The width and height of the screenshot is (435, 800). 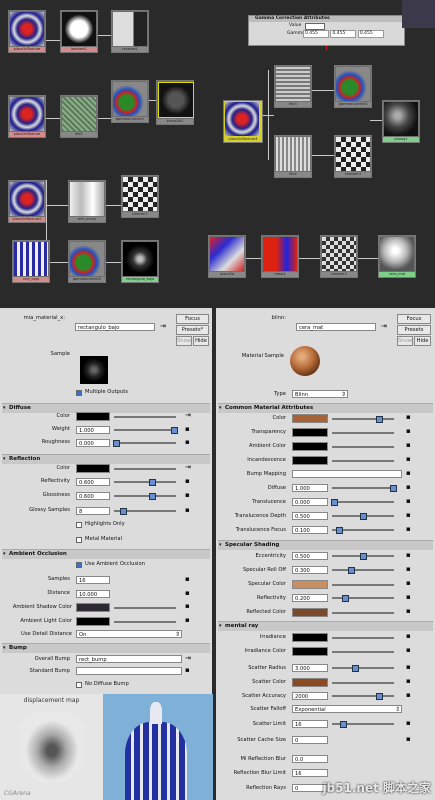 I want to click on eccentricity-field: 0.500, so click(x=310, y=556).